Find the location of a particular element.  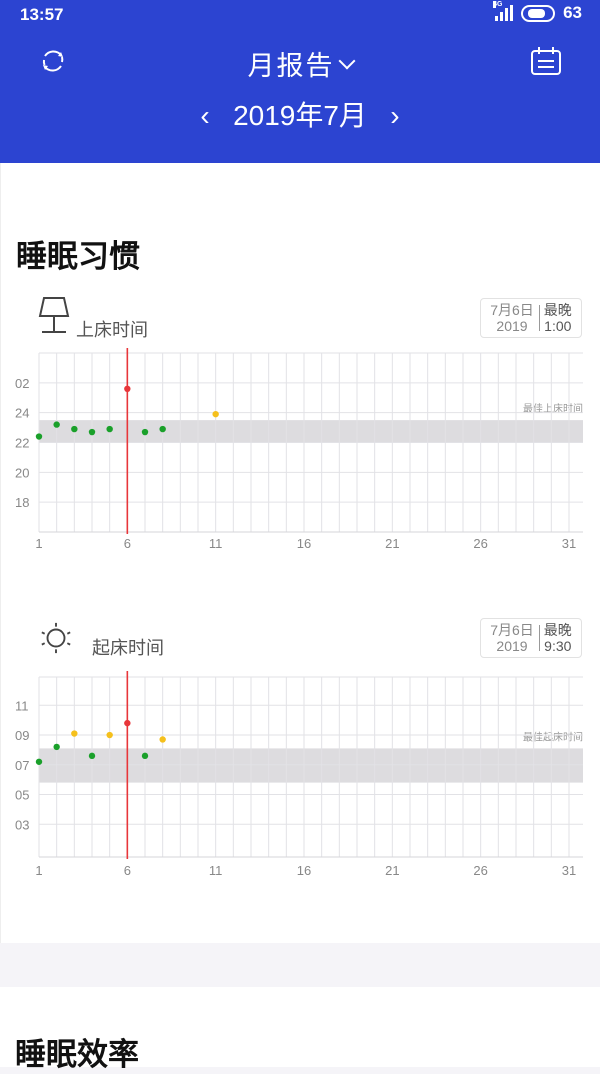

status-time: 13:57 is located at coordinates (42, 14).